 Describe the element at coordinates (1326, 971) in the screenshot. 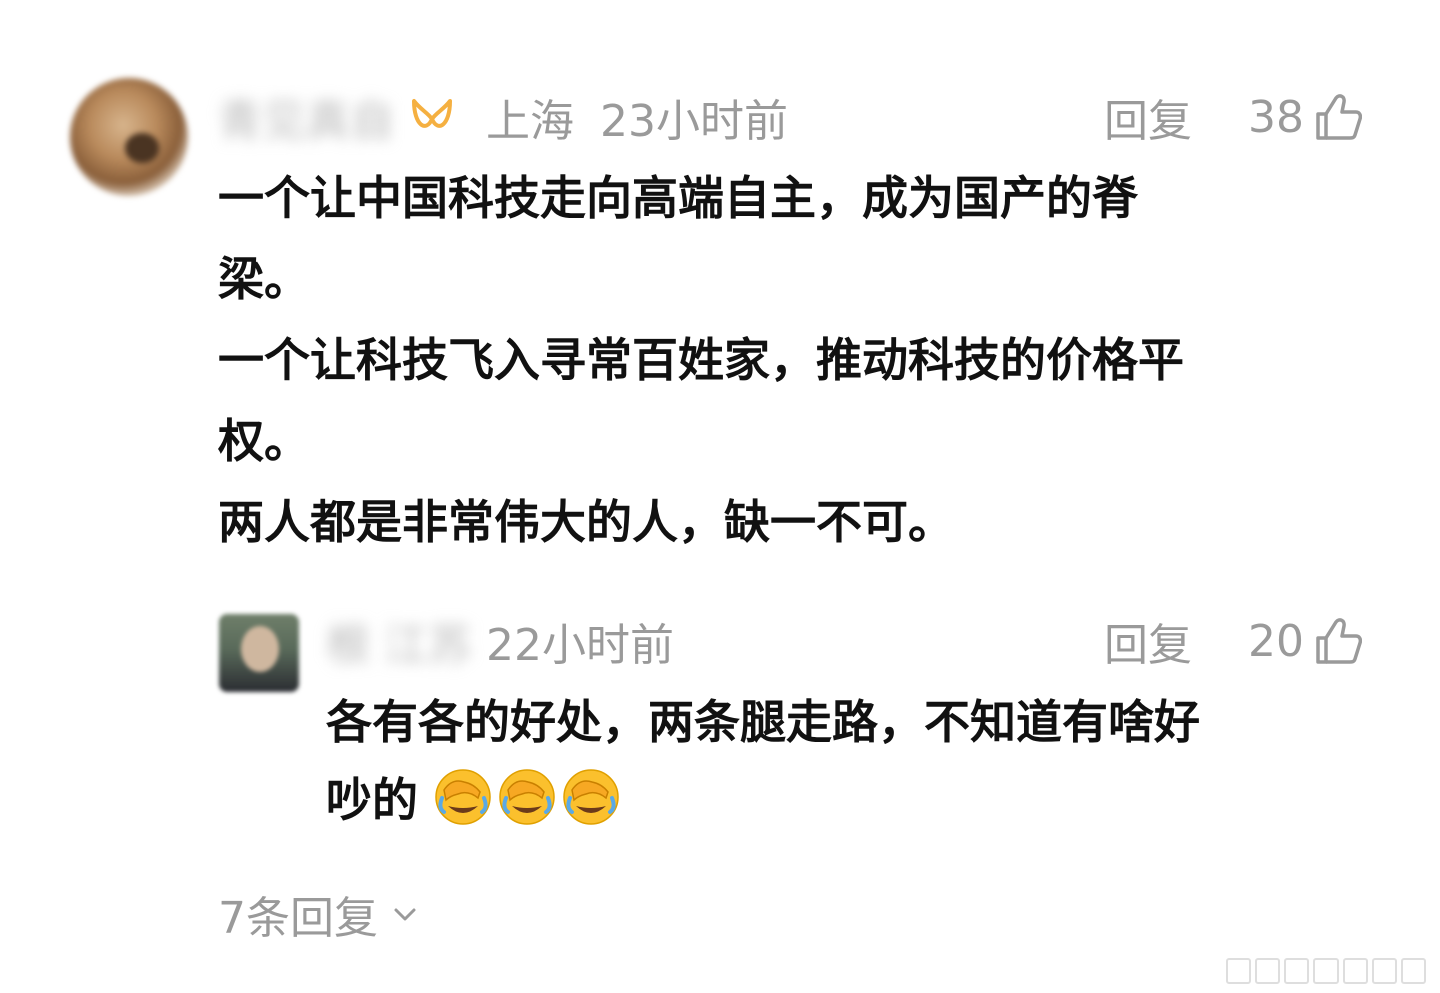

I see `watermark` at that location.